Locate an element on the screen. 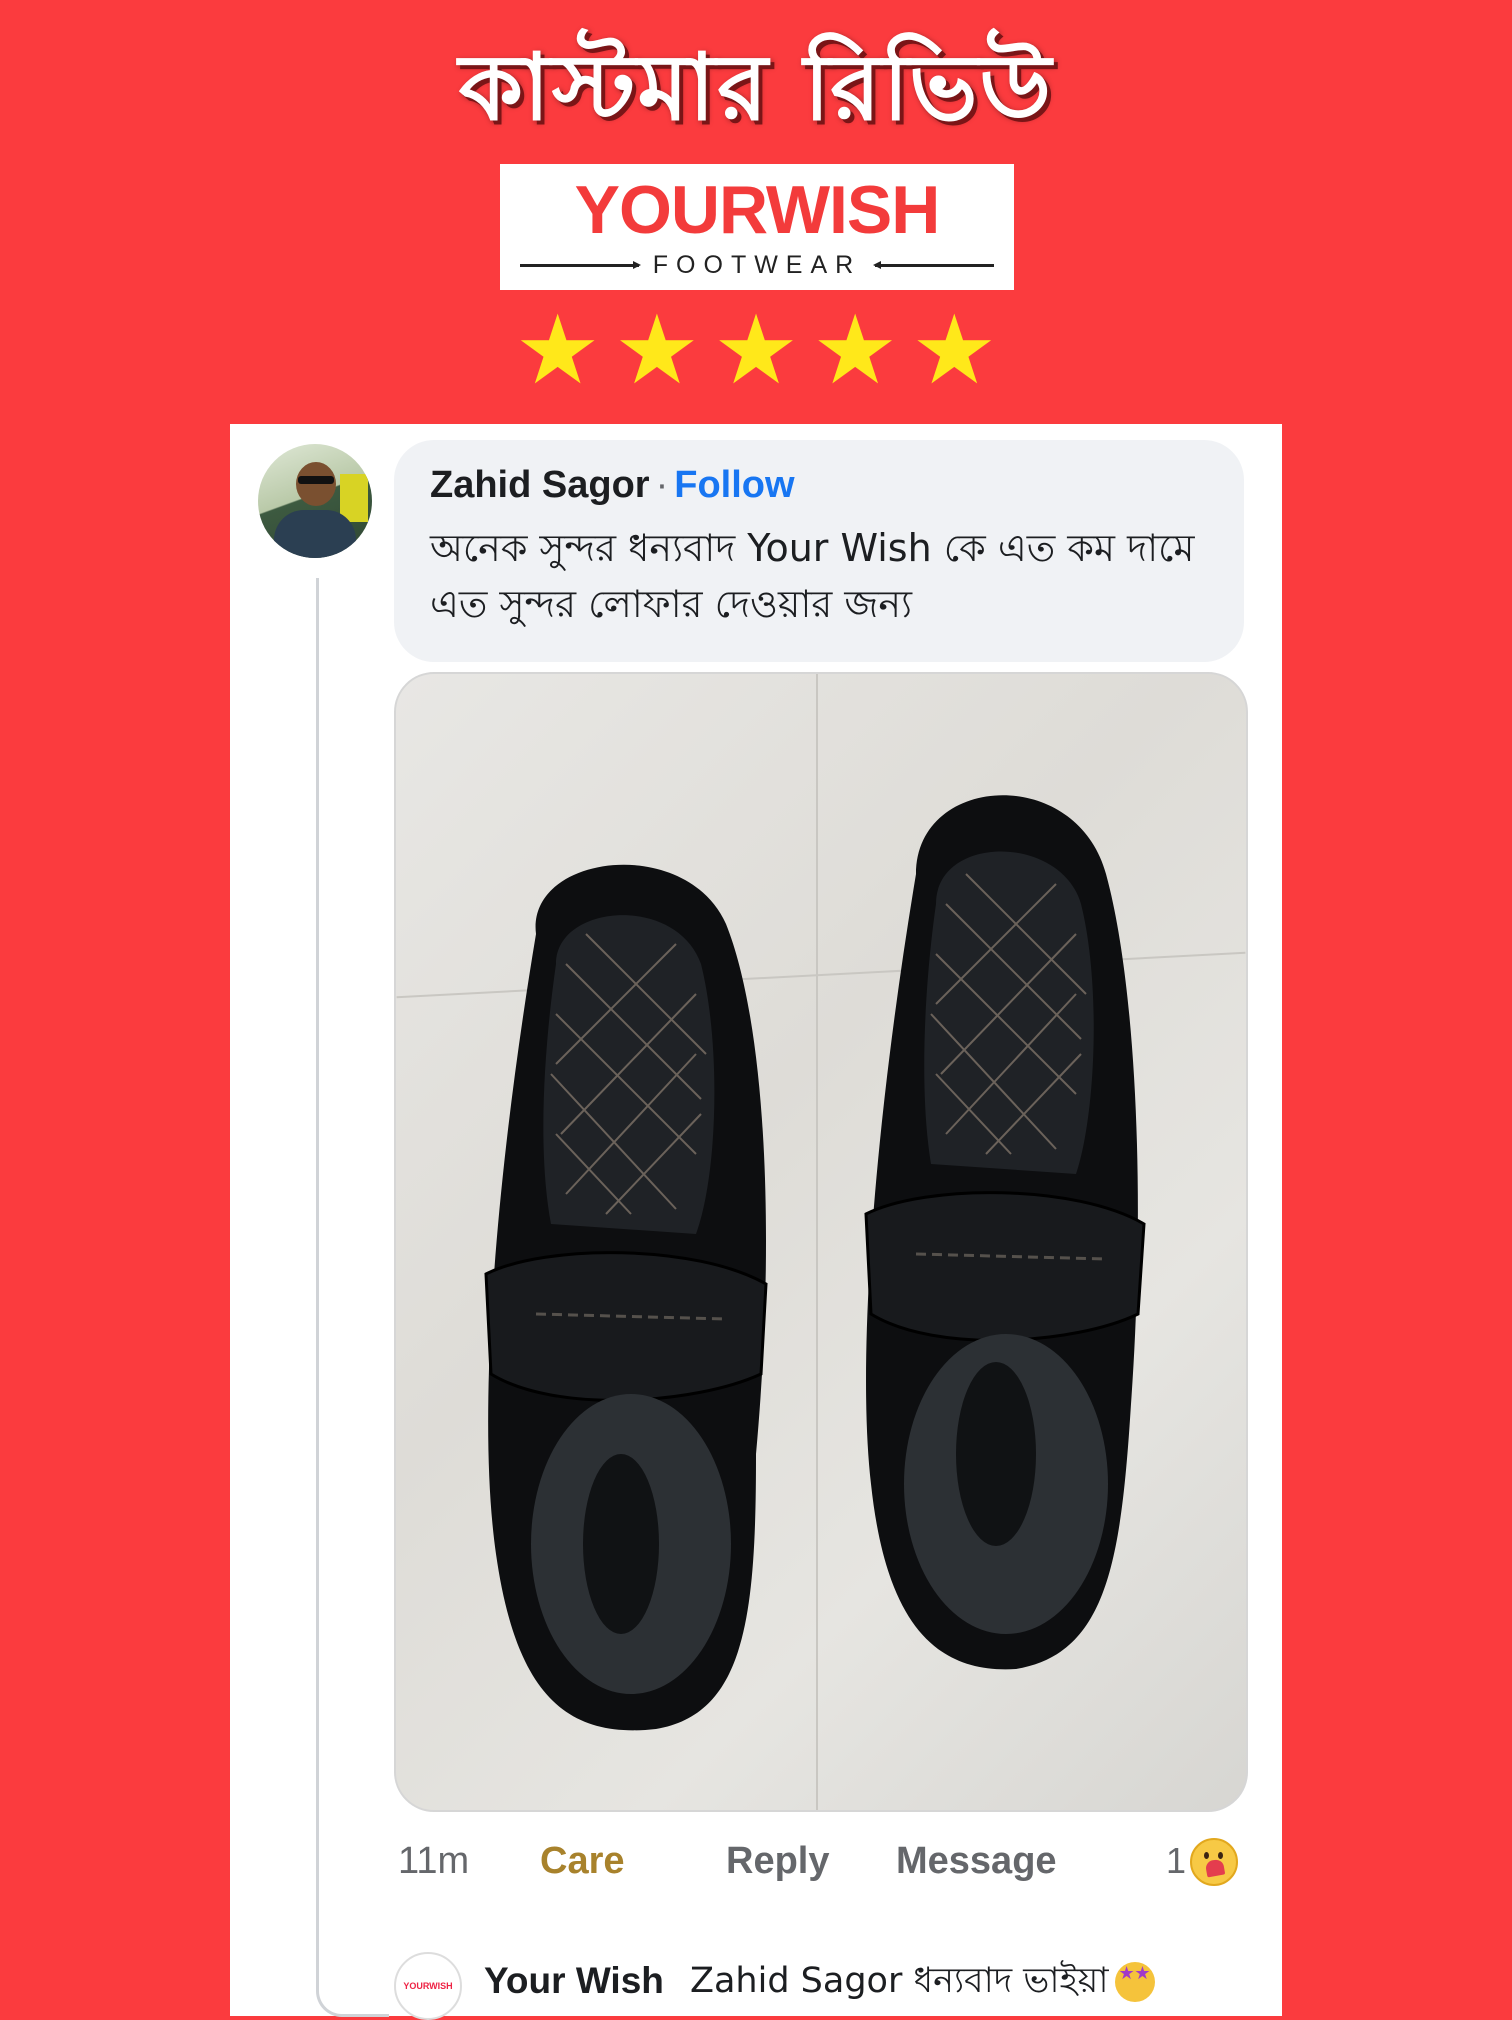  thread-connector is located at coordinates (352, 1999).